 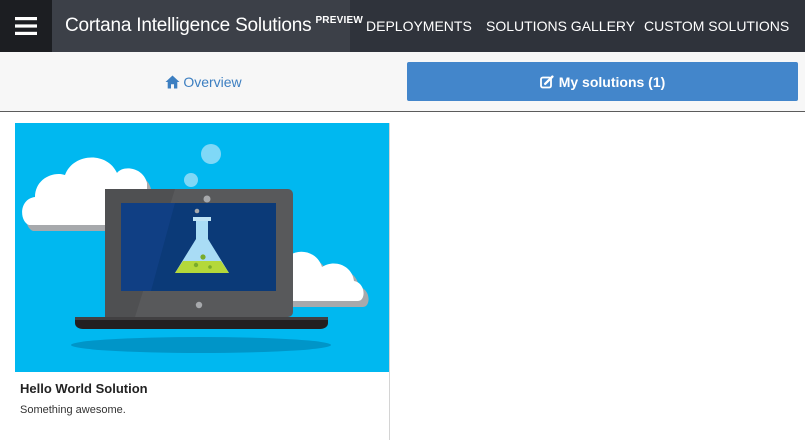 I want to click on tab-overview: Overview, so click(x=203, y=82).